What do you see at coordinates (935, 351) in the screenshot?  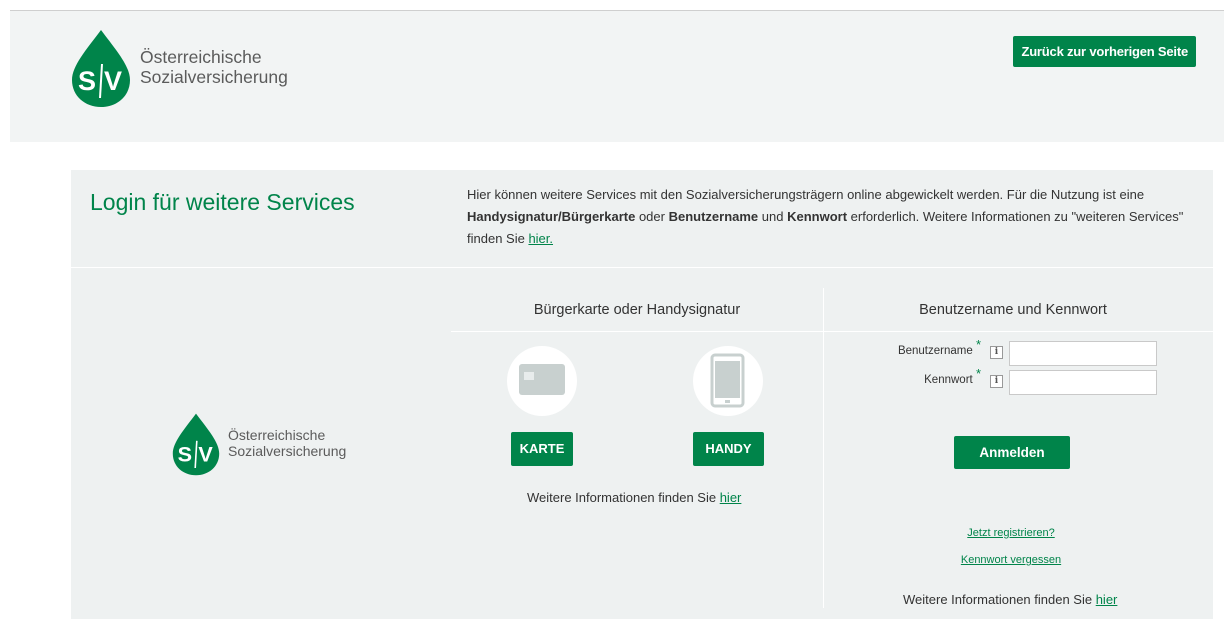 I see `username-label-text: Benutzername` at bounding box center [935, 351].